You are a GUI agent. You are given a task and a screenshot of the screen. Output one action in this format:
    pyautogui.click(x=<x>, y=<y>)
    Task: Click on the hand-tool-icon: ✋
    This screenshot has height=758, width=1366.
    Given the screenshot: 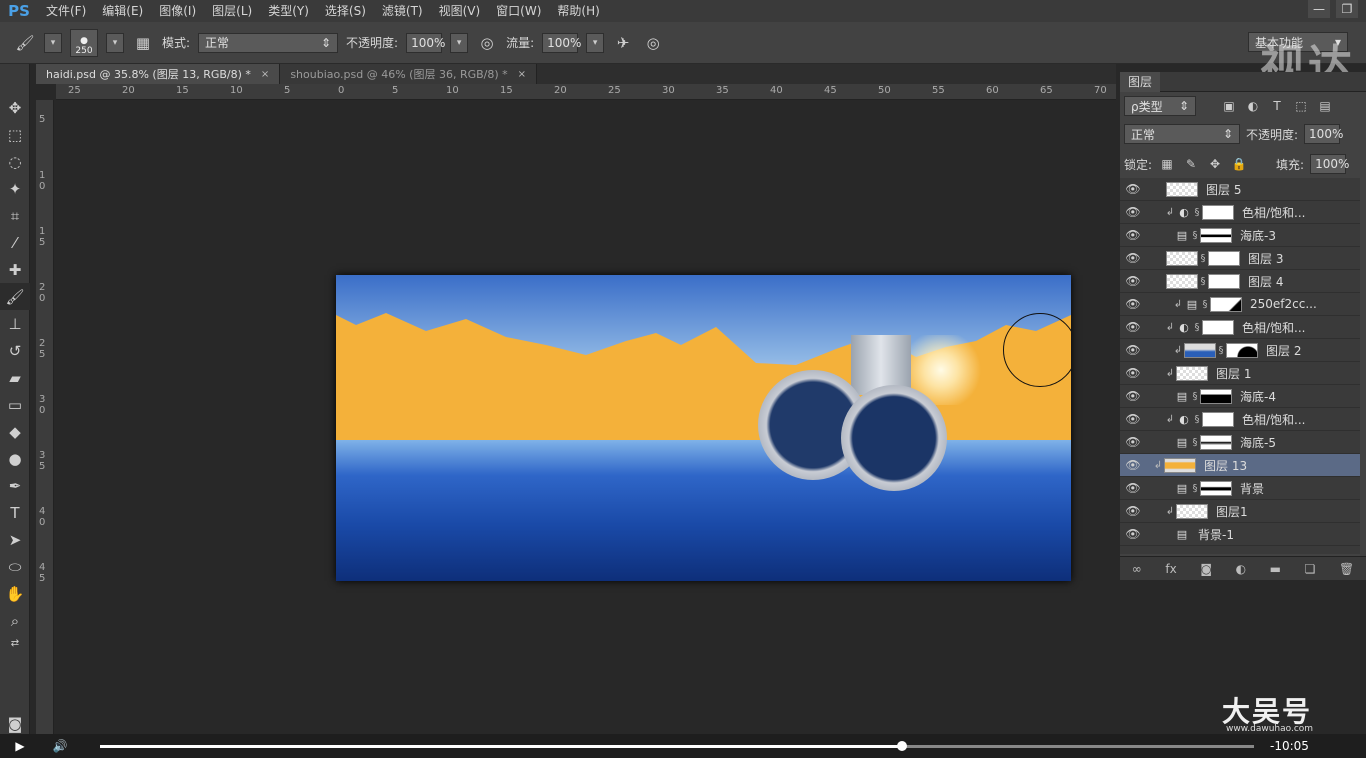 What is the action you would take?
    pyautogui.click(x=15, y=593)
    